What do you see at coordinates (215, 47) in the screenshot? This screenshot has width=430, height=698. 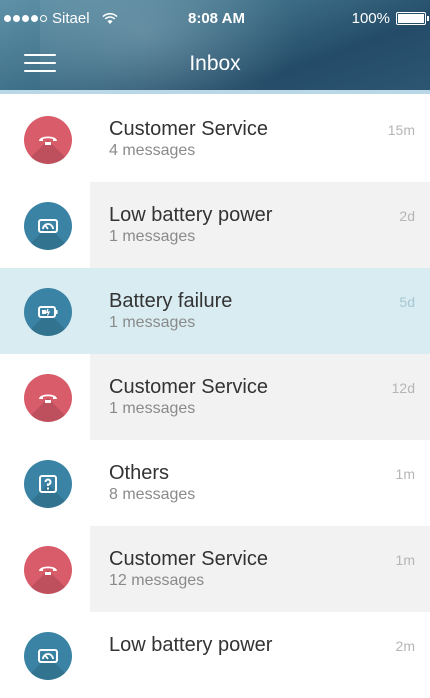 I see `app-header: Sitael 8:08 AM 100% Inbox` at bounding box center [215, 47].